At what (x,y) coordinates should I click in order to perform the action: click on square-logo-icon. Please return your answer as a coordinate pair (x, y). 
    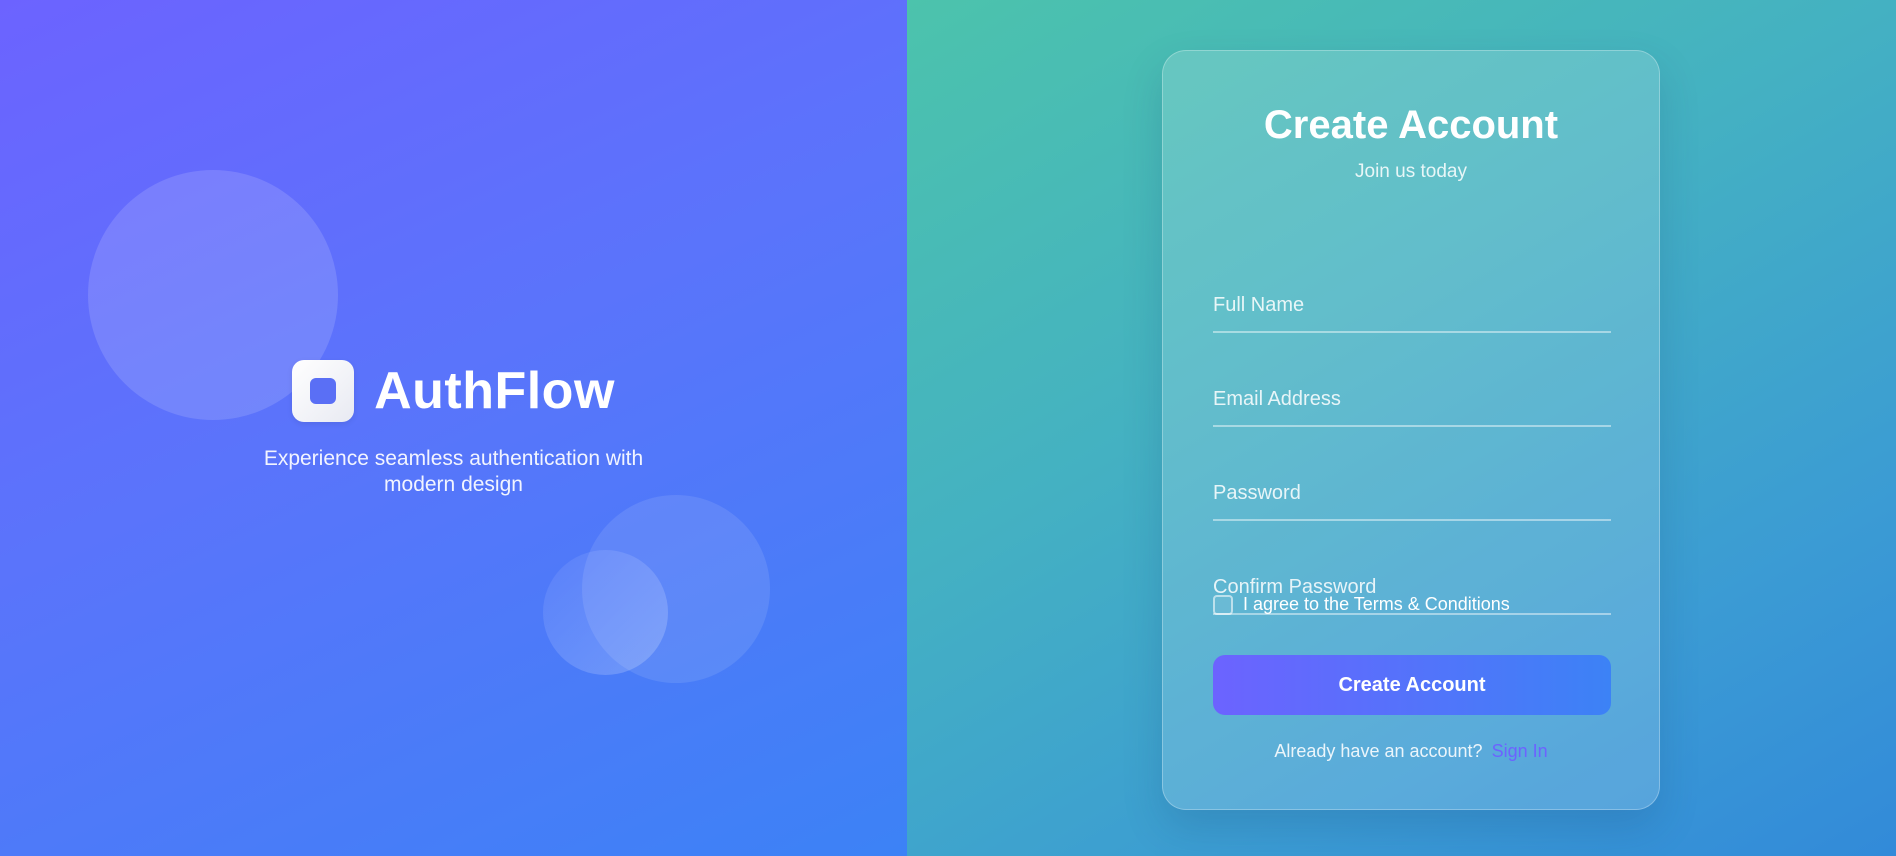
    Looking at the image, I should click on (323, 391).